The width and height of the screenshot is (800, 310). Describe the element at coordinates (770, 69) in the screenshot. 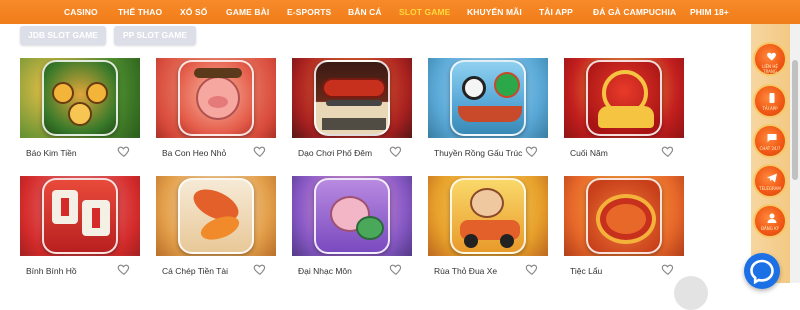

I see `sidebar-button-label: LIÊN HỆ TRANG` at that location.